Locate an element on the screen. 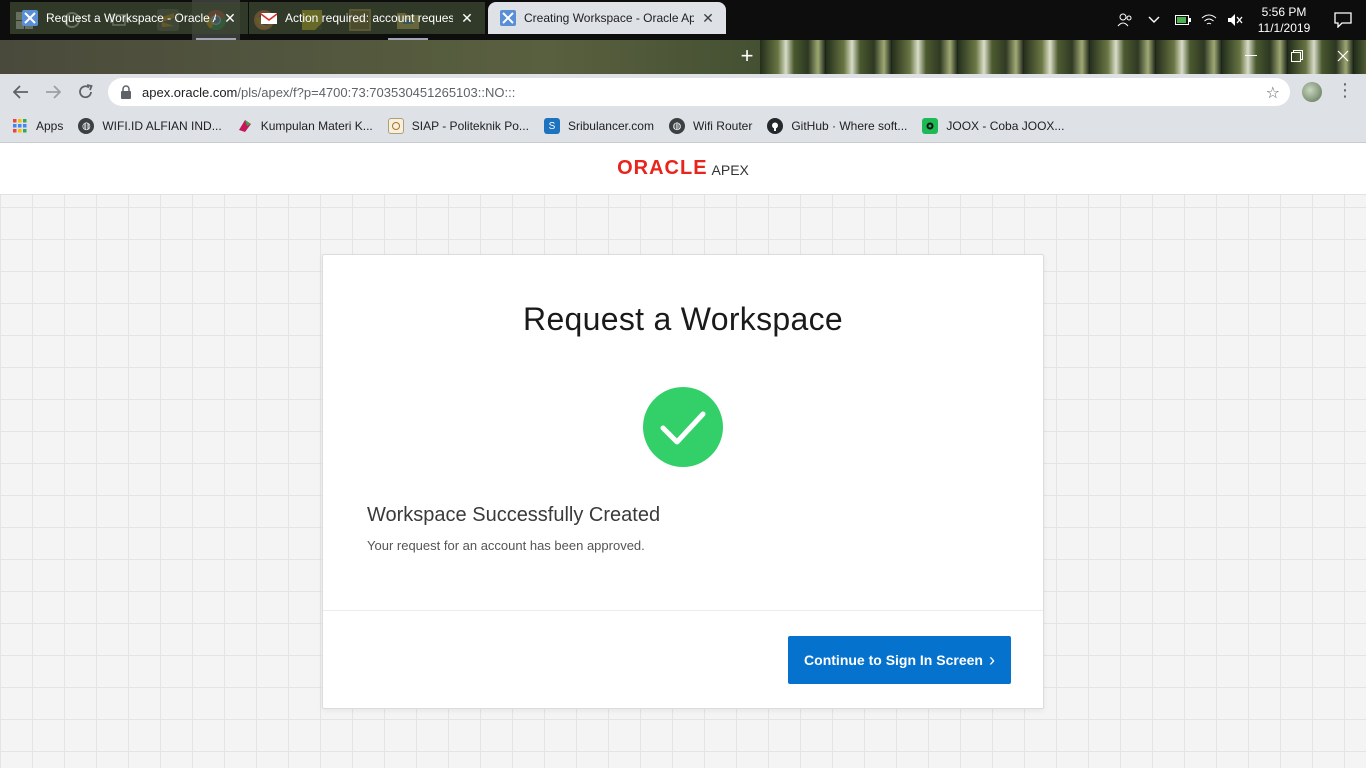 The width and height of the screenshot is (1366, 768). people-icon is located at coordinates (1125, 20).